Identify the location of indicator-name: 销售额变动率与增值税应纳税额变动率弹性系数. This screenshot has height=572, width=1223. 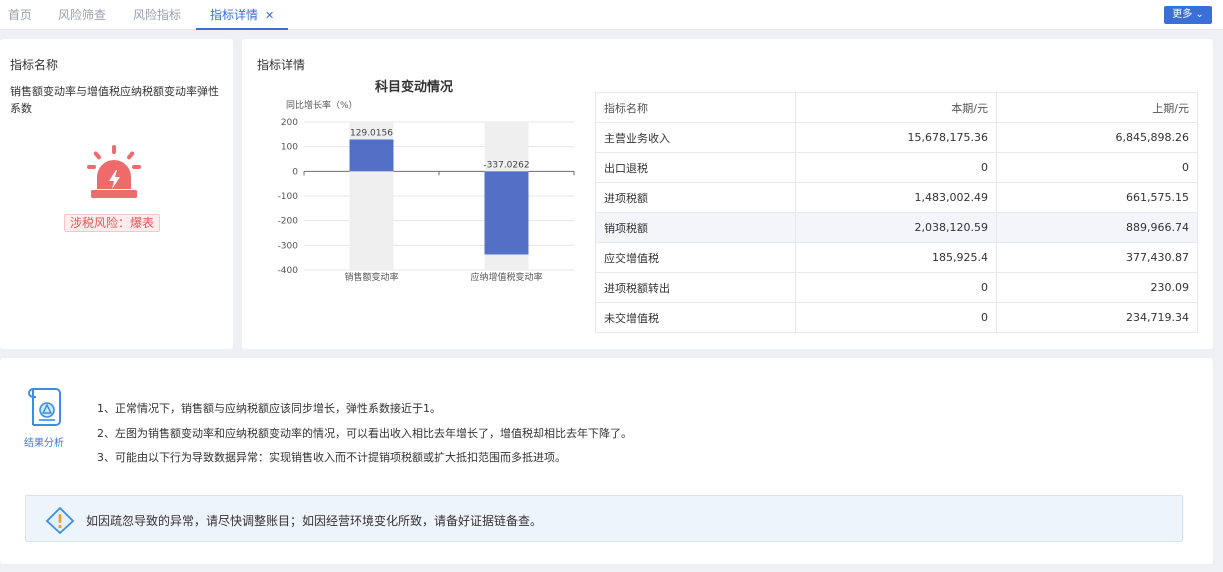
(114, 100).